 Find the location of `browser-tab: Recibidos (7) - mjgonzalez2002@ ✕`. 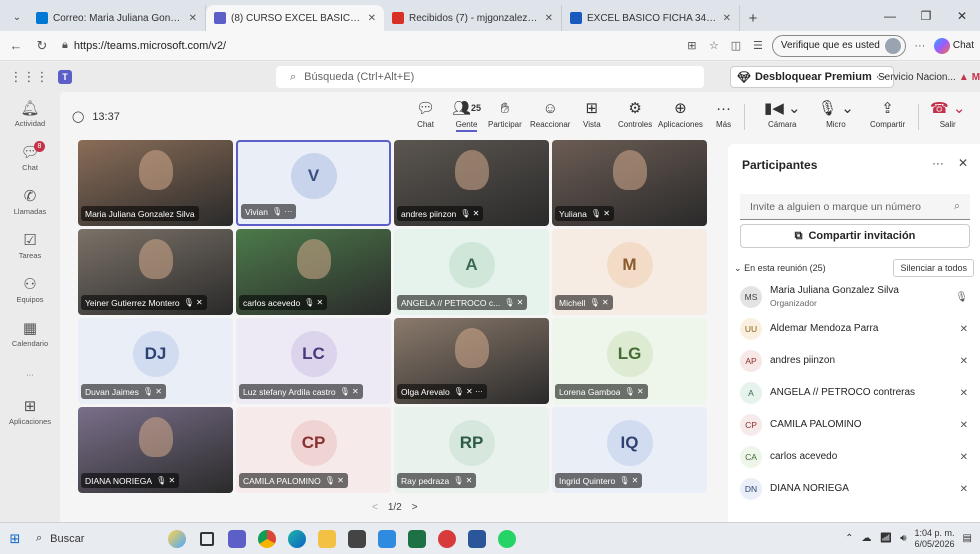

browser-tab: Recibidos (7) - mjgonzalez2002@ ✕ is located at coordinates (473, 18).